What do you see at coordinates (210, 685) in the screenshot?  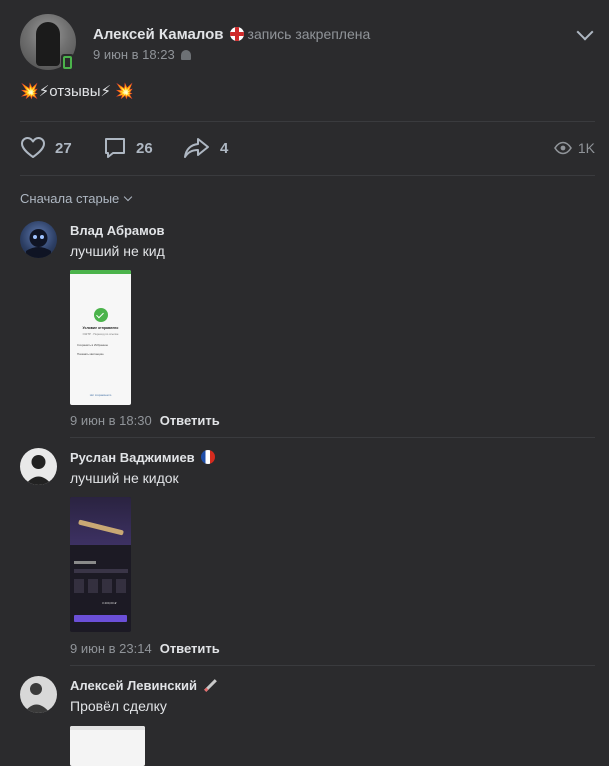 I see `pencil-icon` at bounding box center [210, 685].